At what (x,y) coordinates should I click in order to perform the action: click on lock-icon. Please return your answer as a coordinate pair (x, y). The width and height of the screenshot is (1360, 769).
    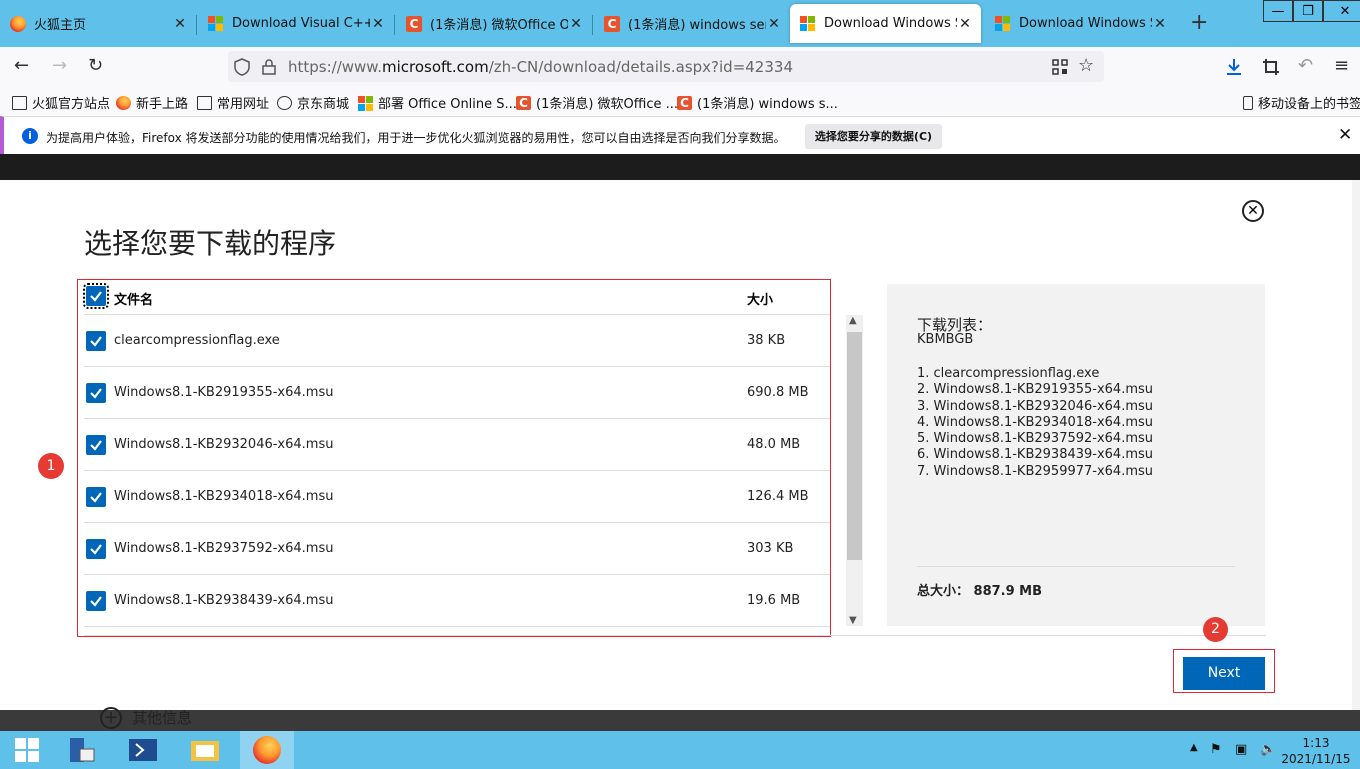
    Looking at the image, I should click on (269, 66).